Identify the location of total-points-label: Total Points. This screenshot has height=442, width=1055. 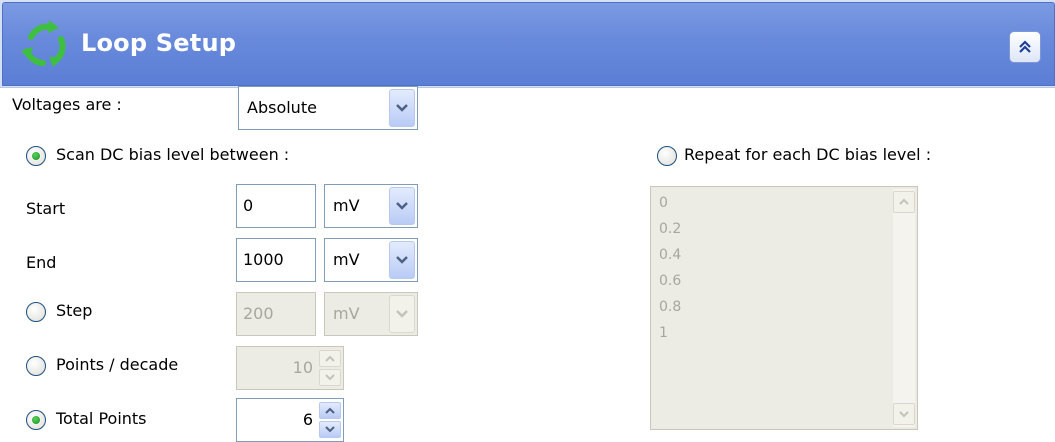
(101, 418).